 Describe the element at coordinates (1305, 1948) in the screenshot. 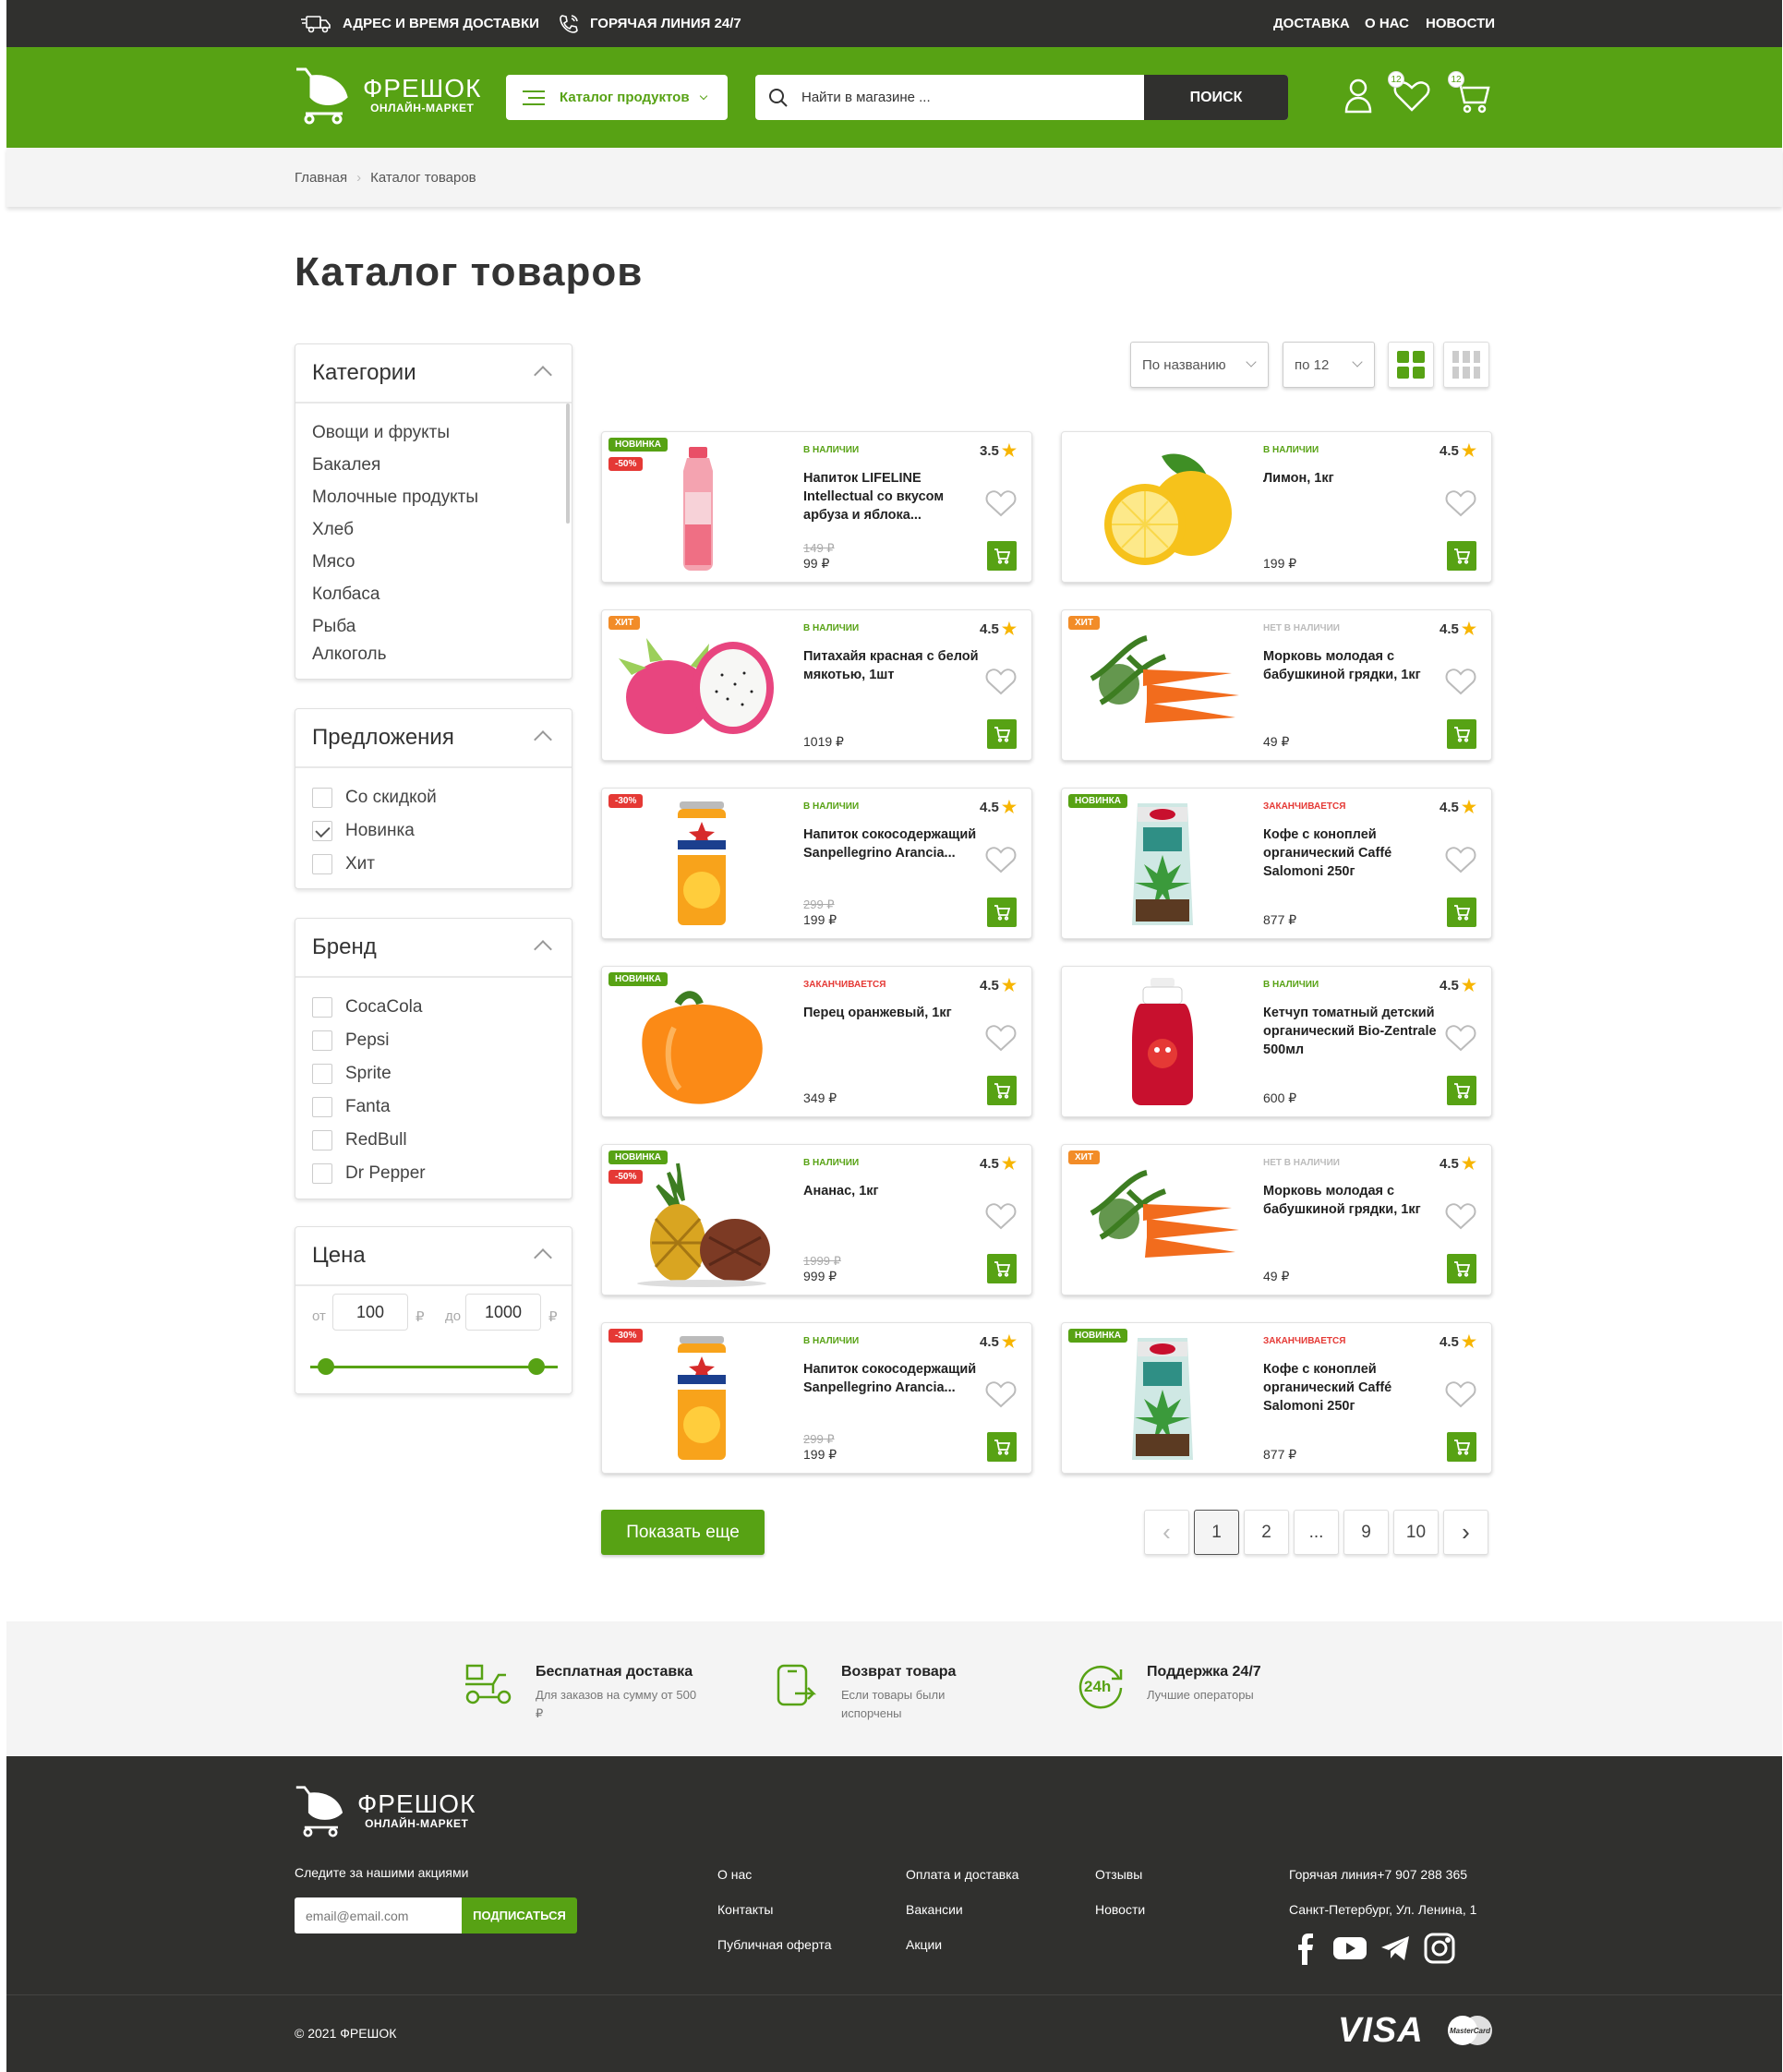

I see `facebook-icon` at that location.